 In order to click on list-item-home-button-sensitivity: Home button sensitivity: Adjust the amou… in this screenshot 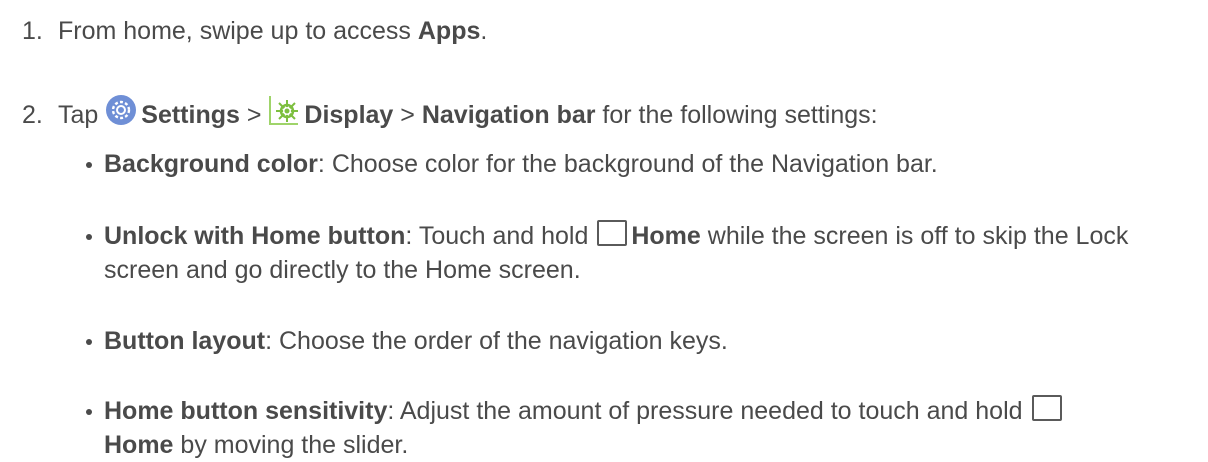, I will do `click(641, 428)`.